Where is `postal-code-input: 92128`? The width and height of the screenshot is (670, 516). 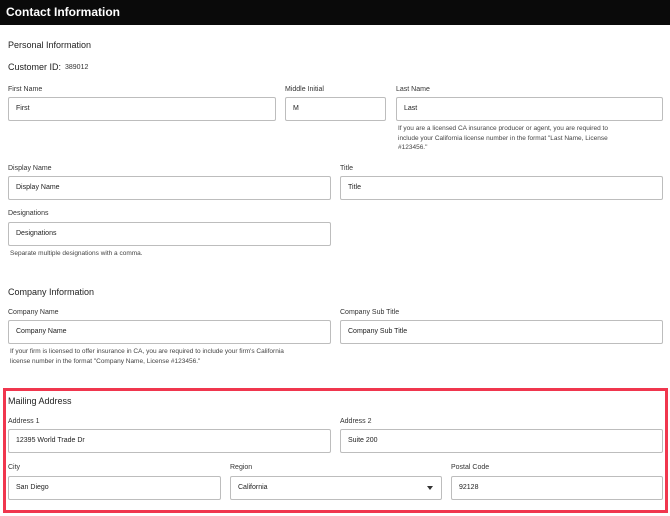 postal-code-input: 92128 is located at coordinates (557, 488).